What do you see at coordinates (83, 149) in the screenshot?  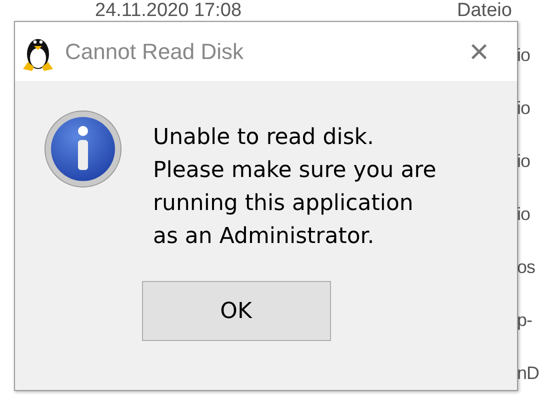 I see `info-icon` at bounding box center [83, 149].